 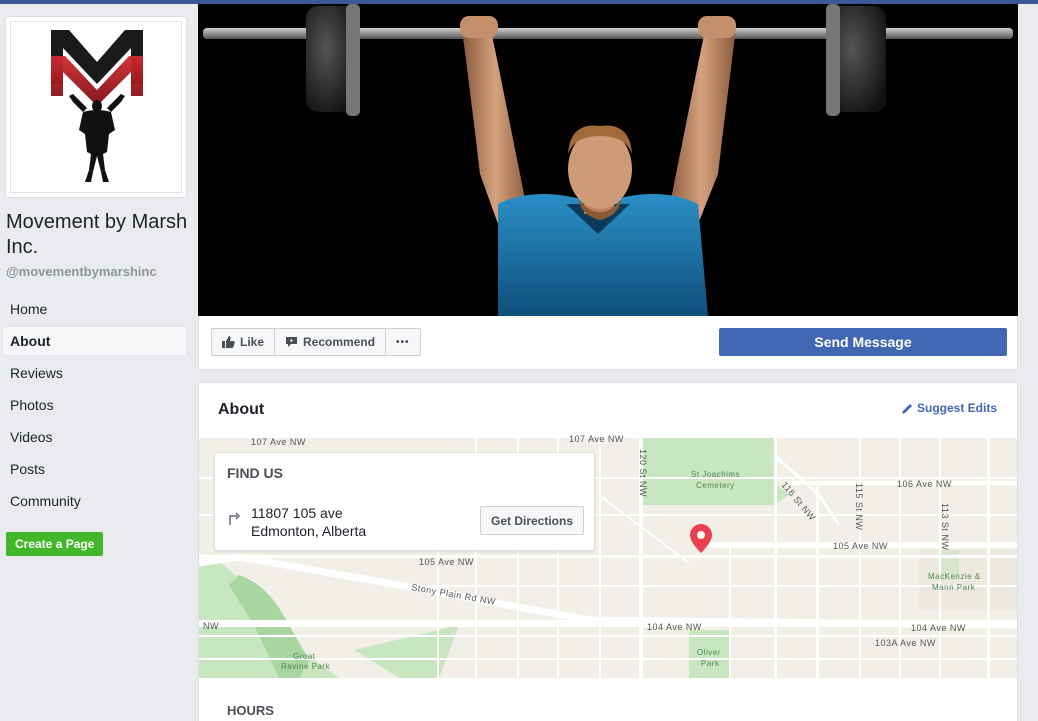 I want to click on more-icon: •••, so click(x=403, y=342).